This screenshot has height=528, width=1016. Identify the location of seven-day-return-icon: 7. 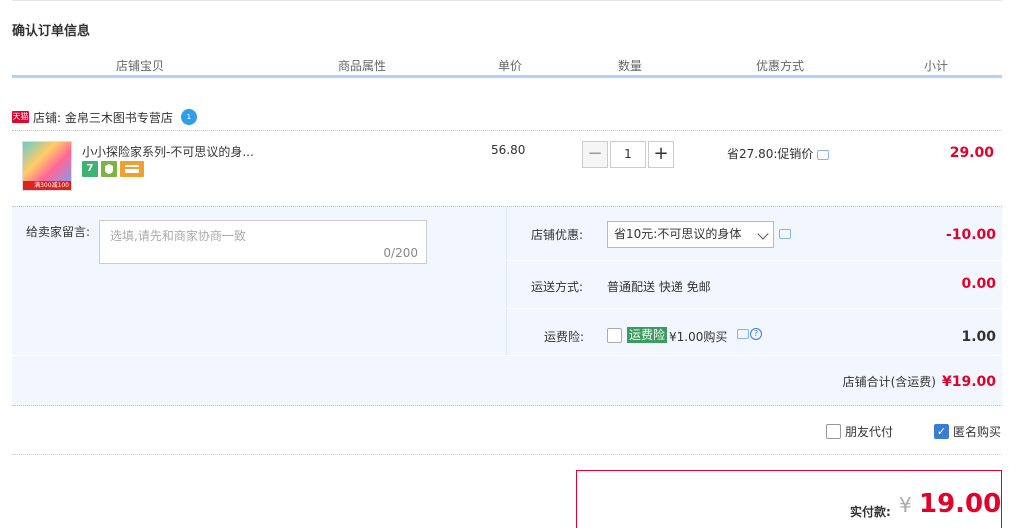
(90, 169).